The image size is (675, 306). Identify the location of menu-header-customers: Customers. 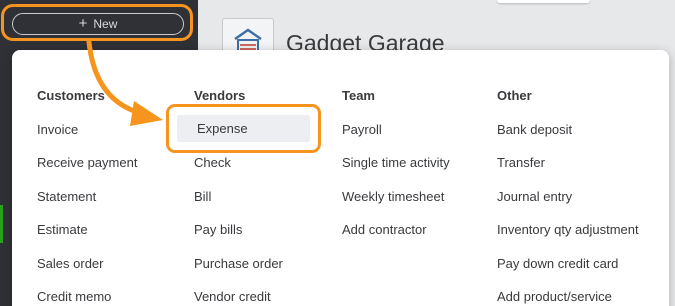
(71, 95).